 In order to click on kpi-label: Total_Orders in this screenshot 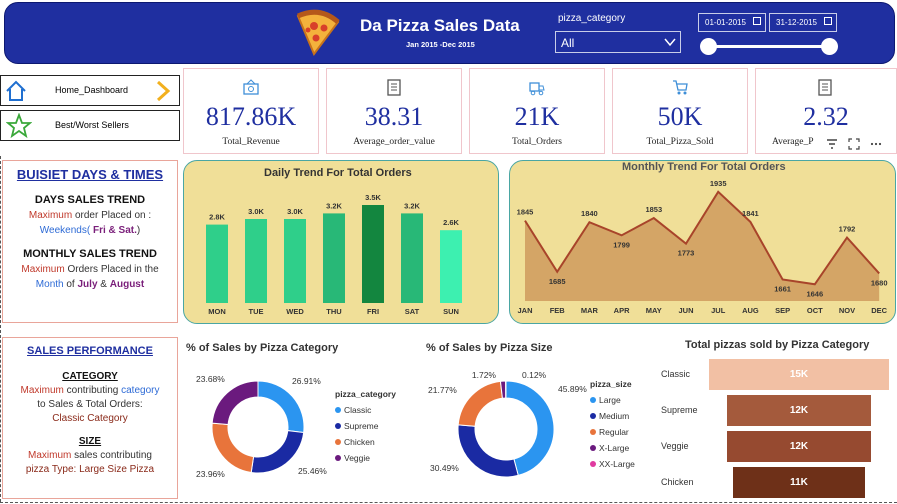, I will do `click(537, 142)`.